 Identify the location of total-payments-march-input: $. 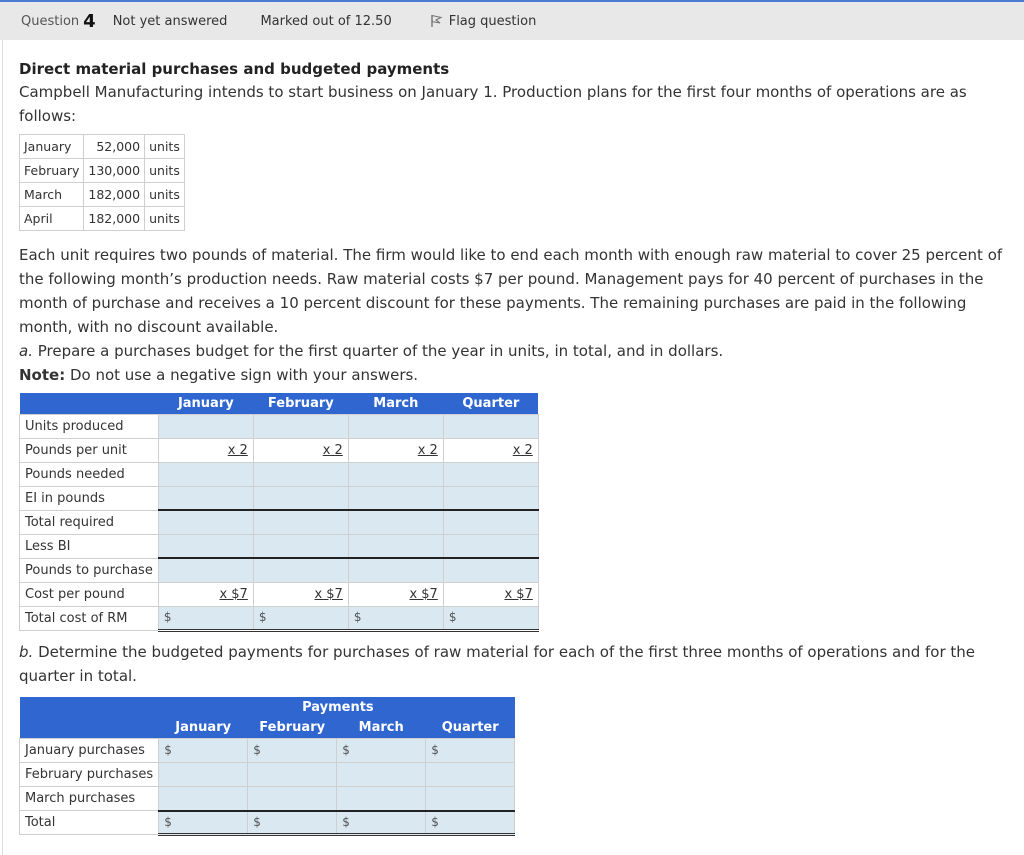
(381, 822).